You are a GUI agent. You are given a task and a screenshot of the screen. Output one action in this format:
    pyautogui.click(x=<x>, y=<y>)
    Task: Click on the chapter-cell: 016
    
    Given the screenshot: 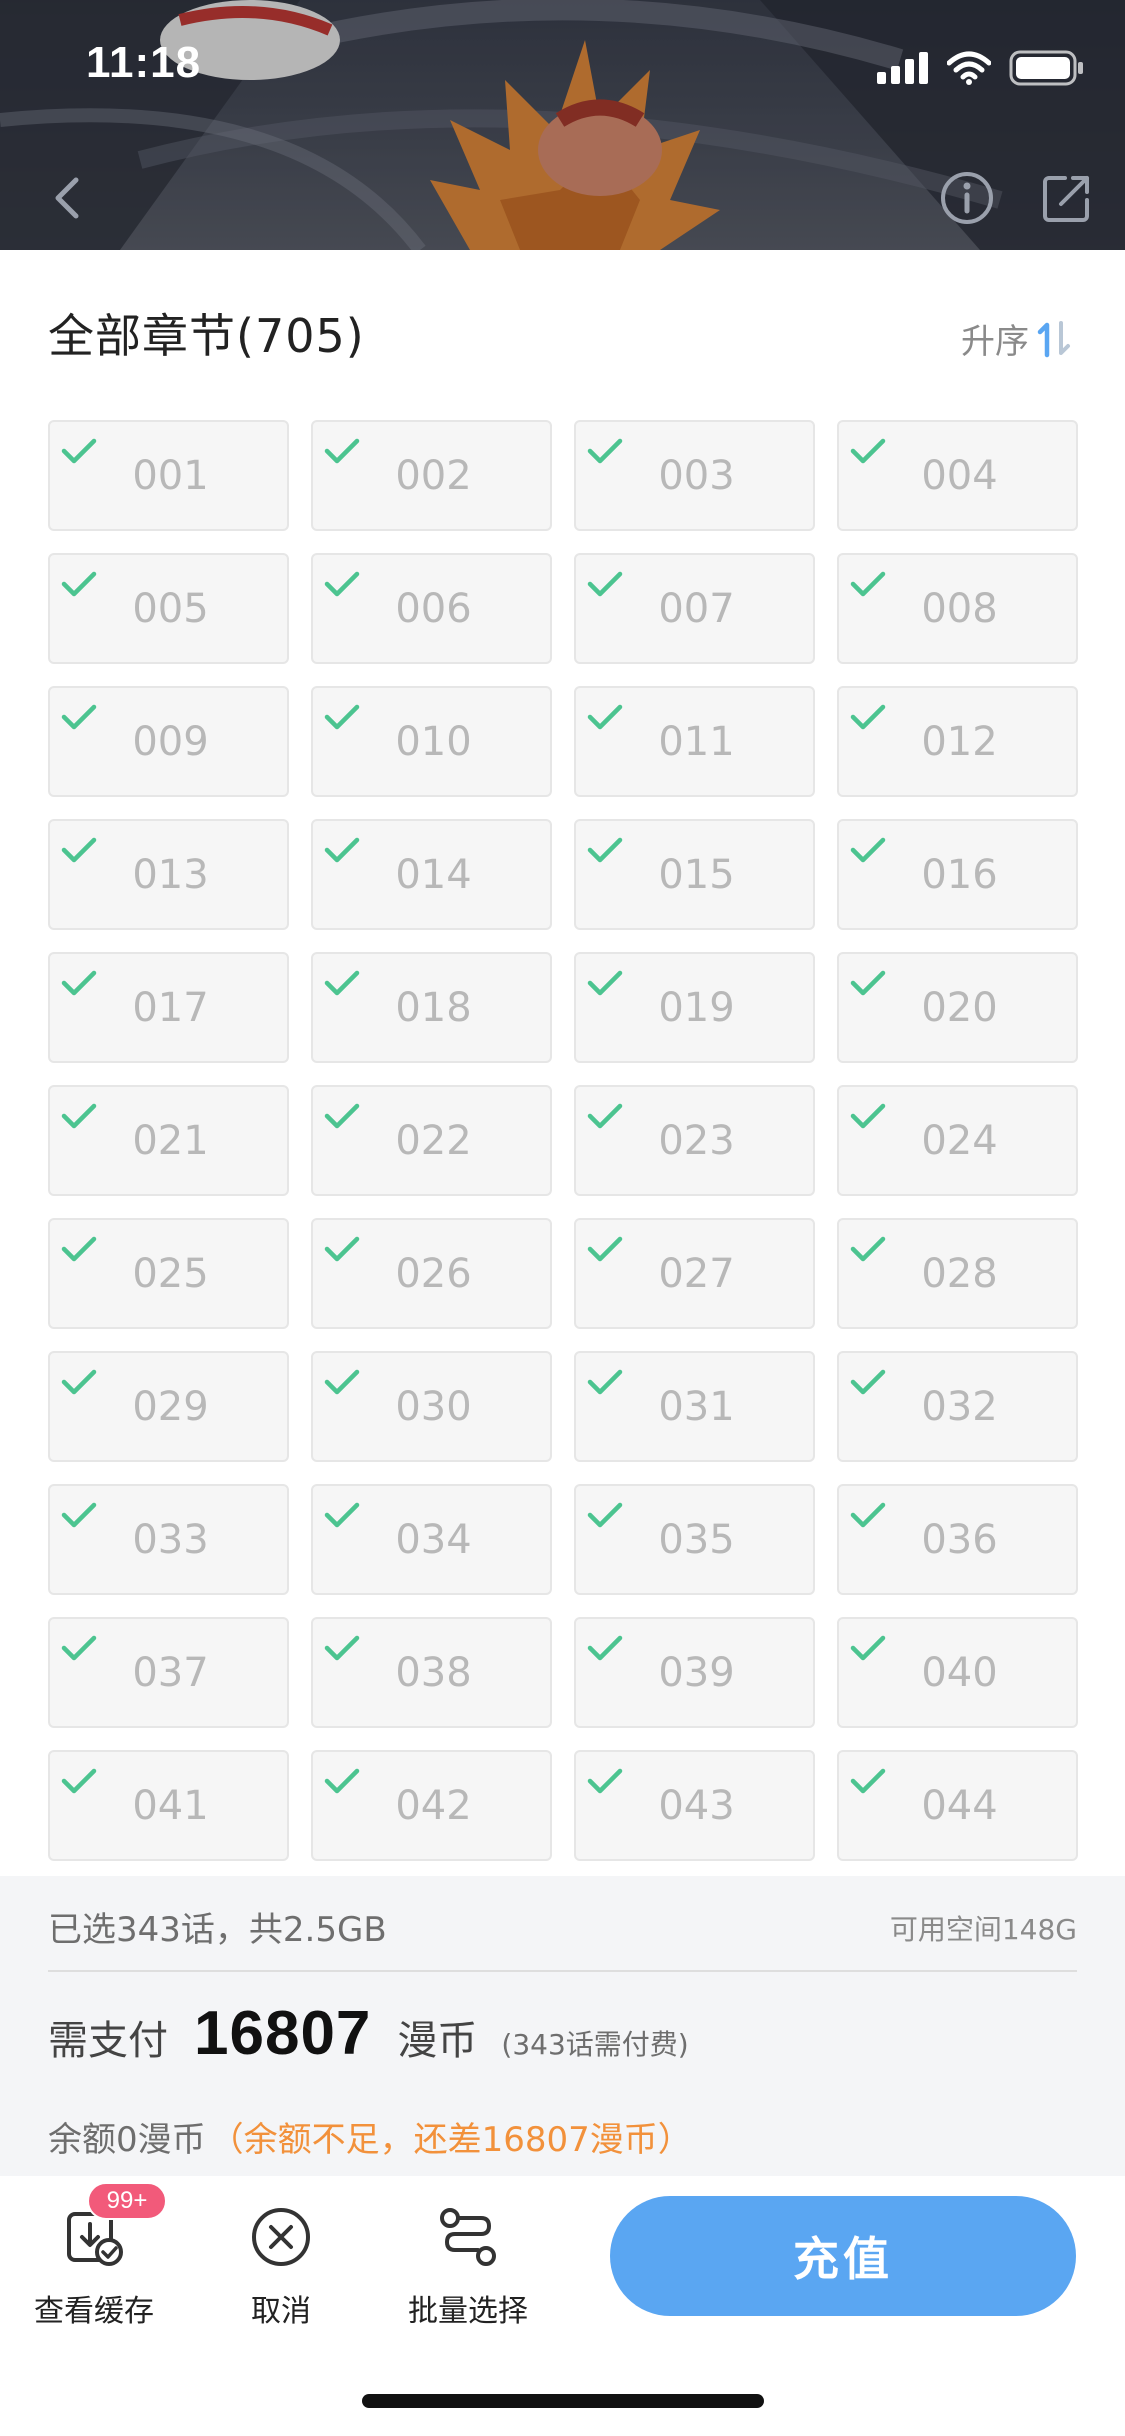 What is the action you would take?
    pyautogui.click(x=957, y=874)
    